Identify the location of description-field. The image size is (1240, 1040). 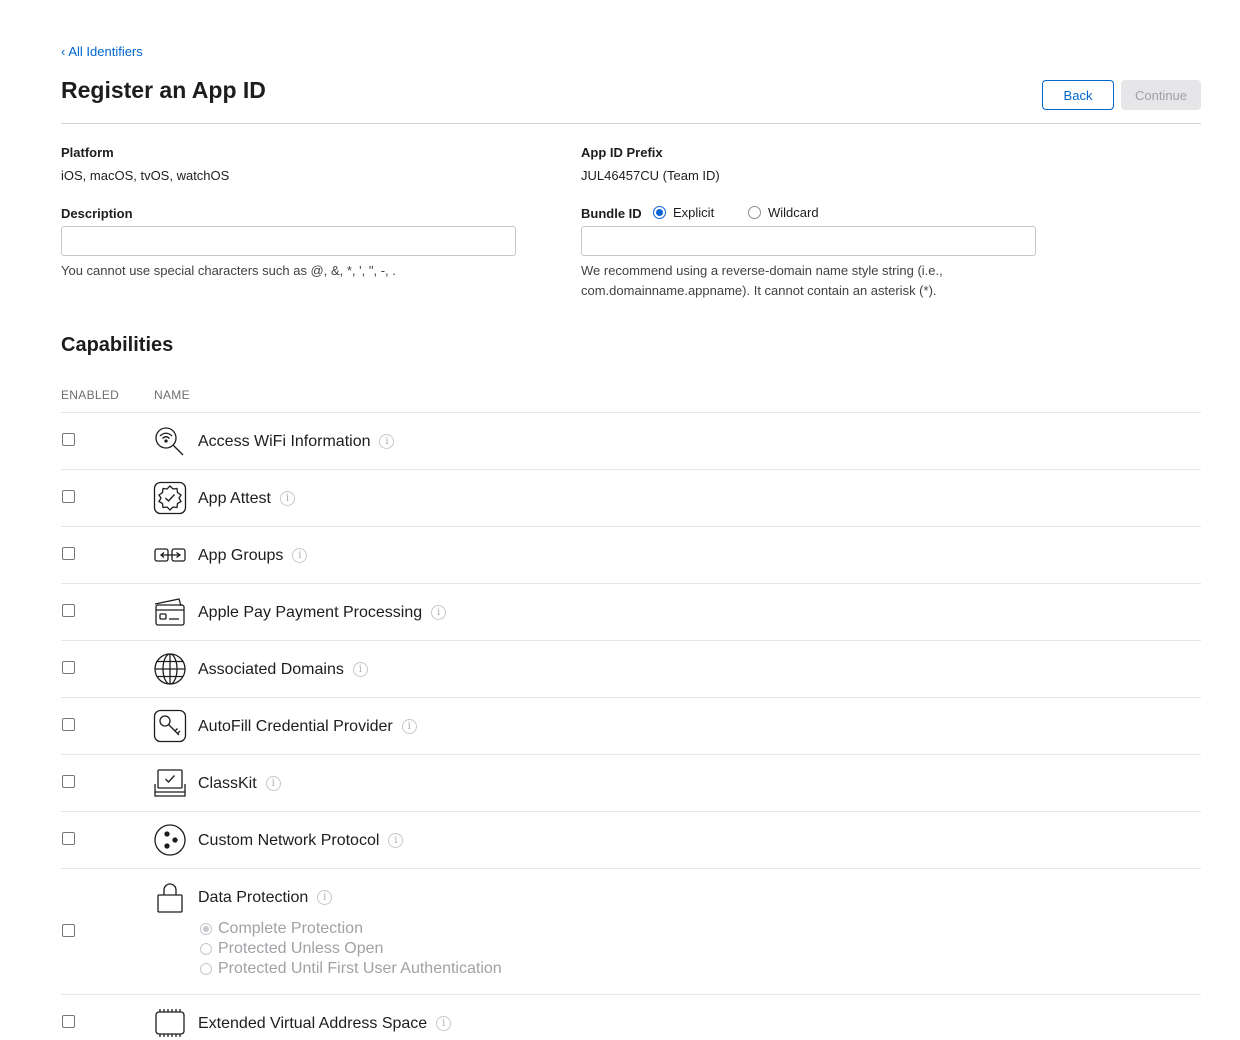
(288, 241).